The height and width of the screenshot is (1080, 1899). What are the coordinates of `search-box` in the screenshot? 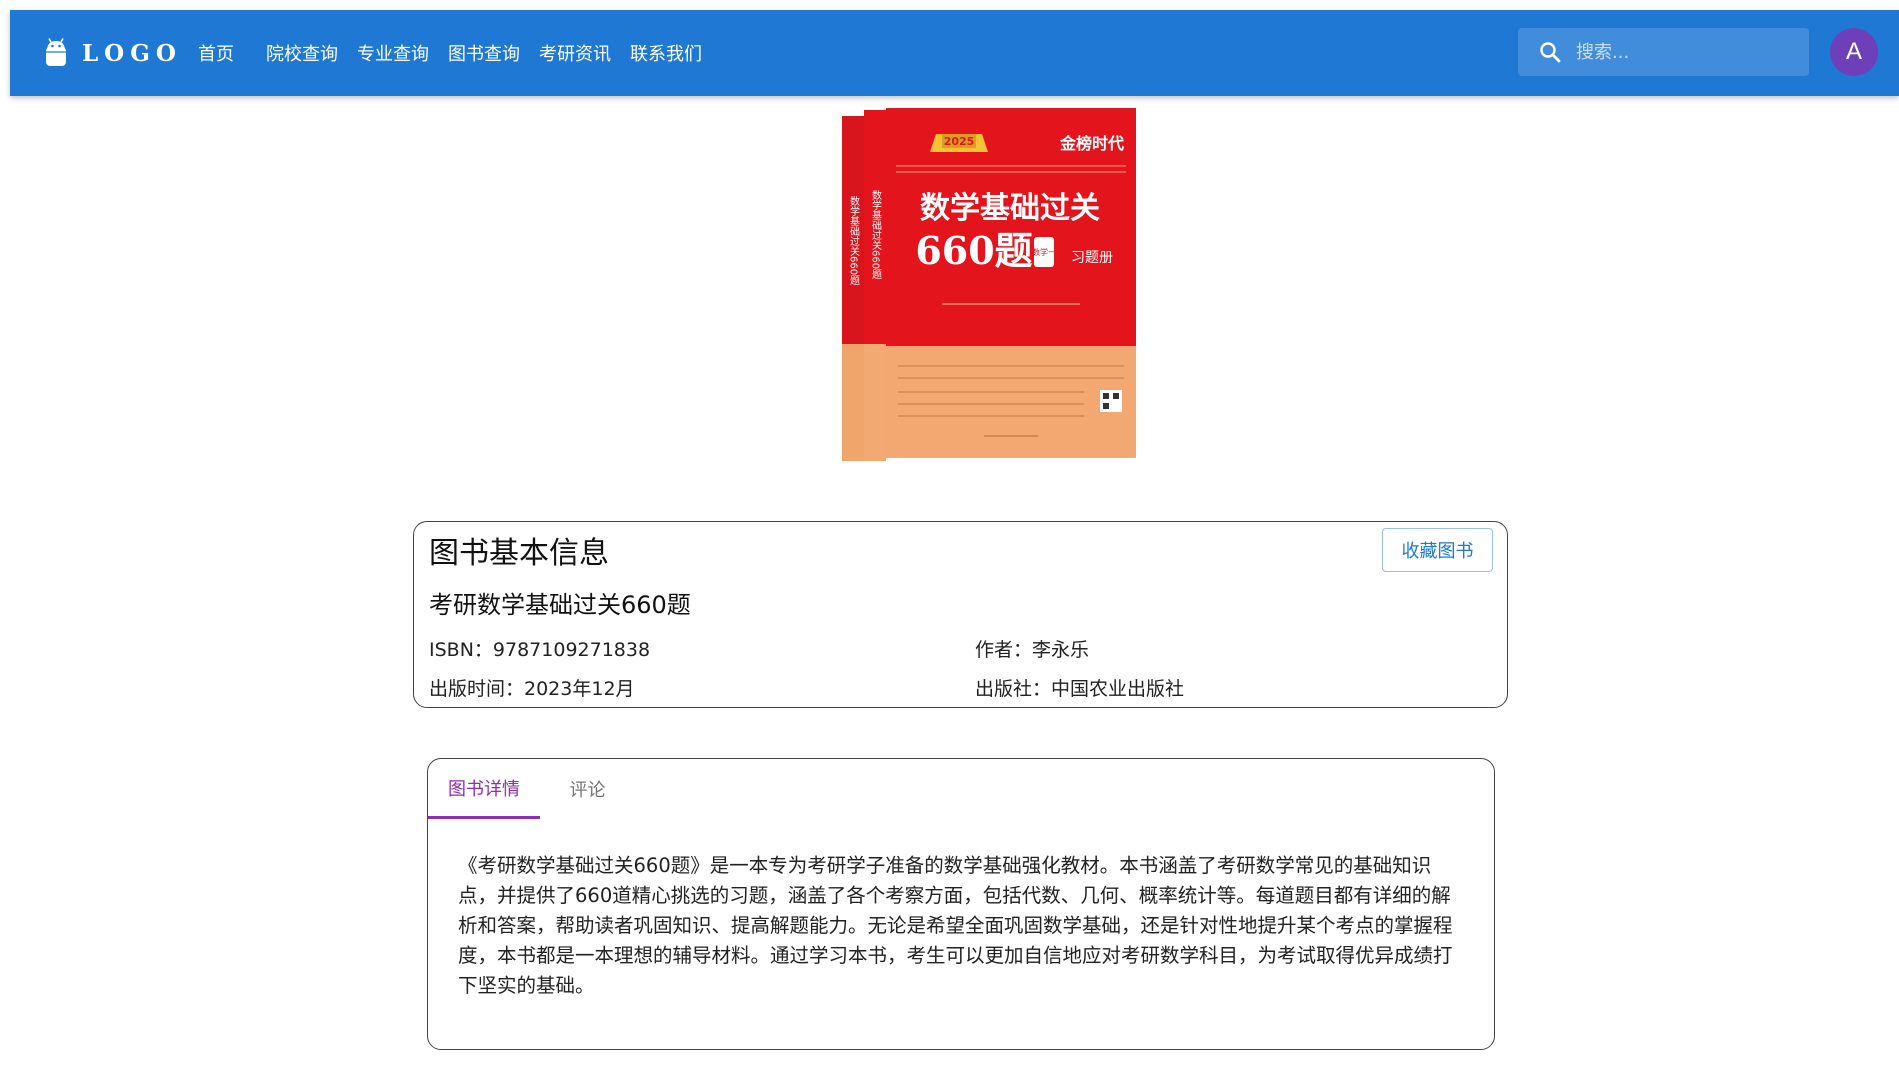 It's located at (1663, 52).